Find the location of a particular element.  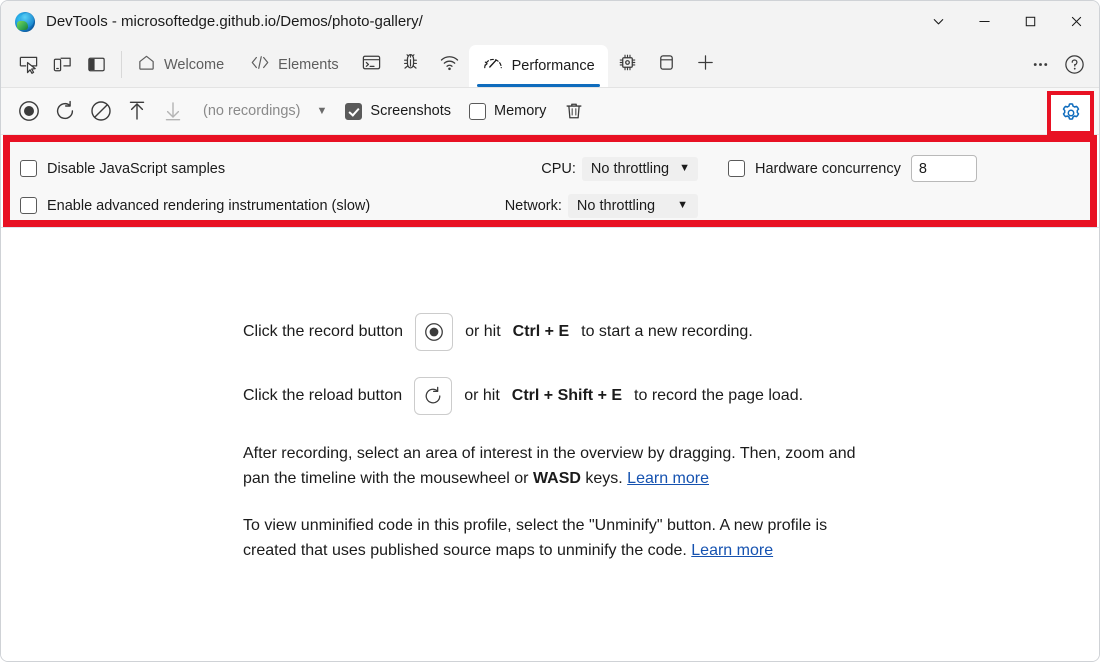

tabstrip-divider is located at coordinates (121, 64).